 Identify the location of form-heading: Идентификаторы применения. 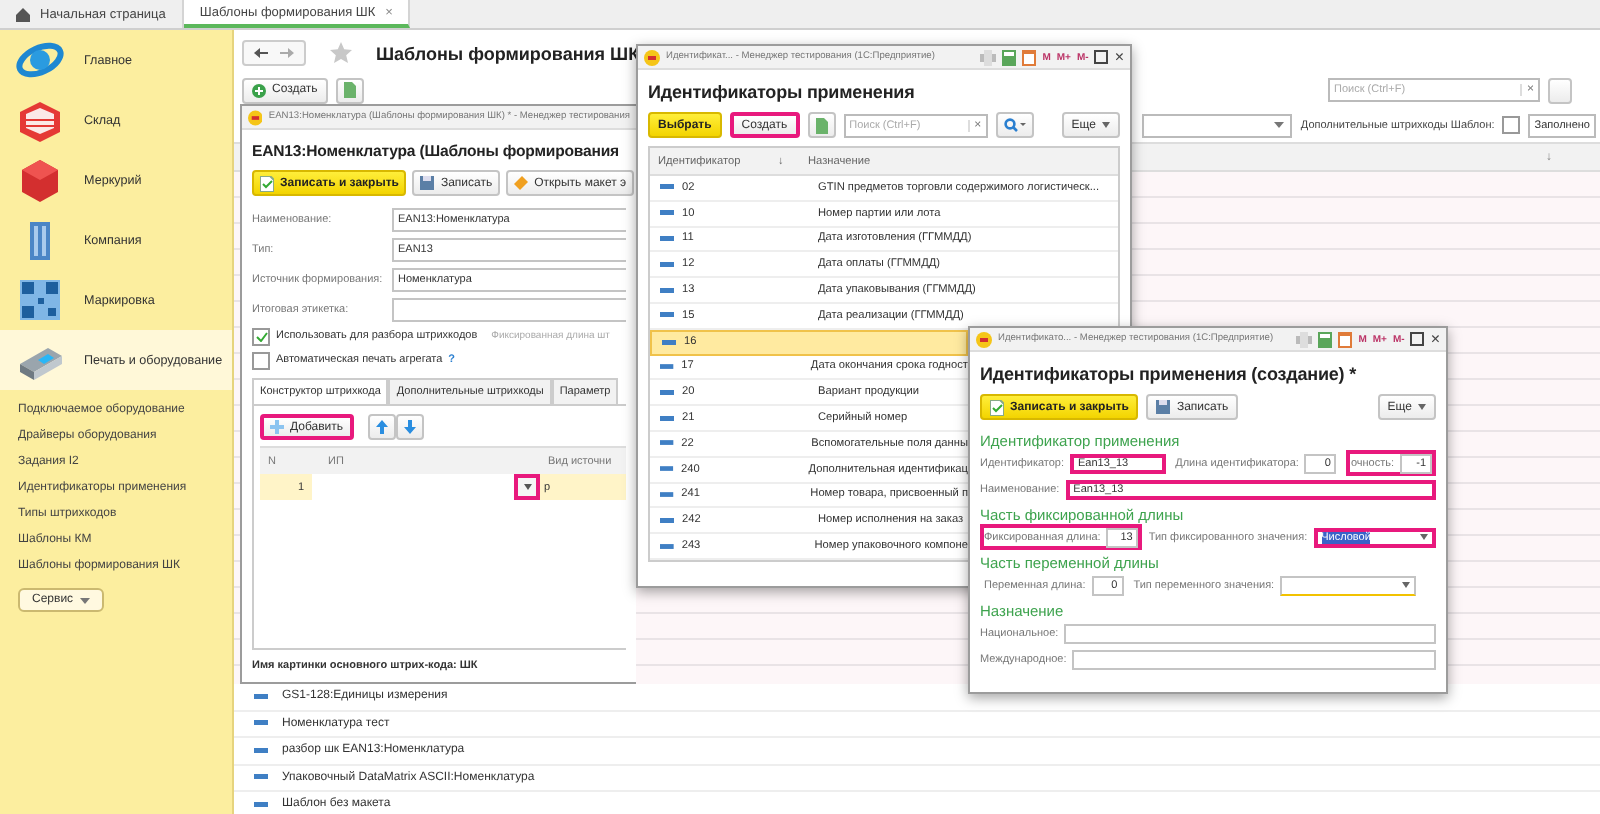
(781, 93).